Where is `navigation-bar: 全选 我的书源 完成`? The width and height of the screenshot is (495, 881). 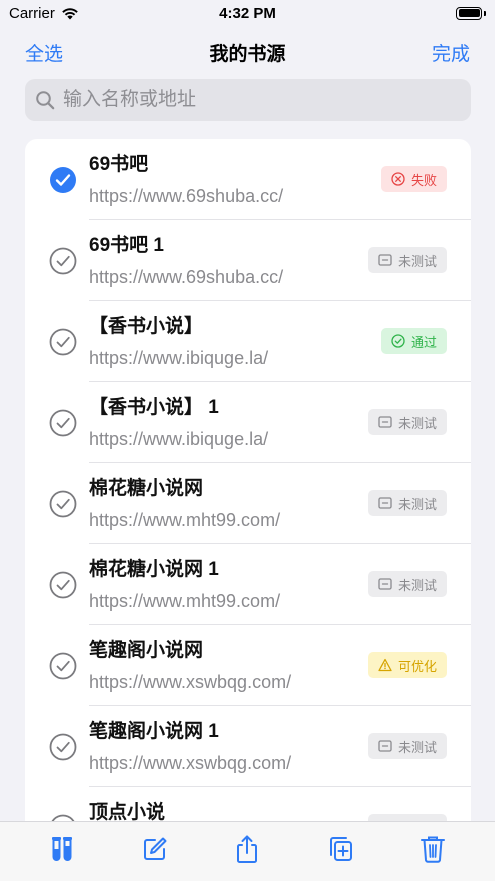
navigation-bar: 全选 我的书源 完成 is located at coordinates (247, 52).